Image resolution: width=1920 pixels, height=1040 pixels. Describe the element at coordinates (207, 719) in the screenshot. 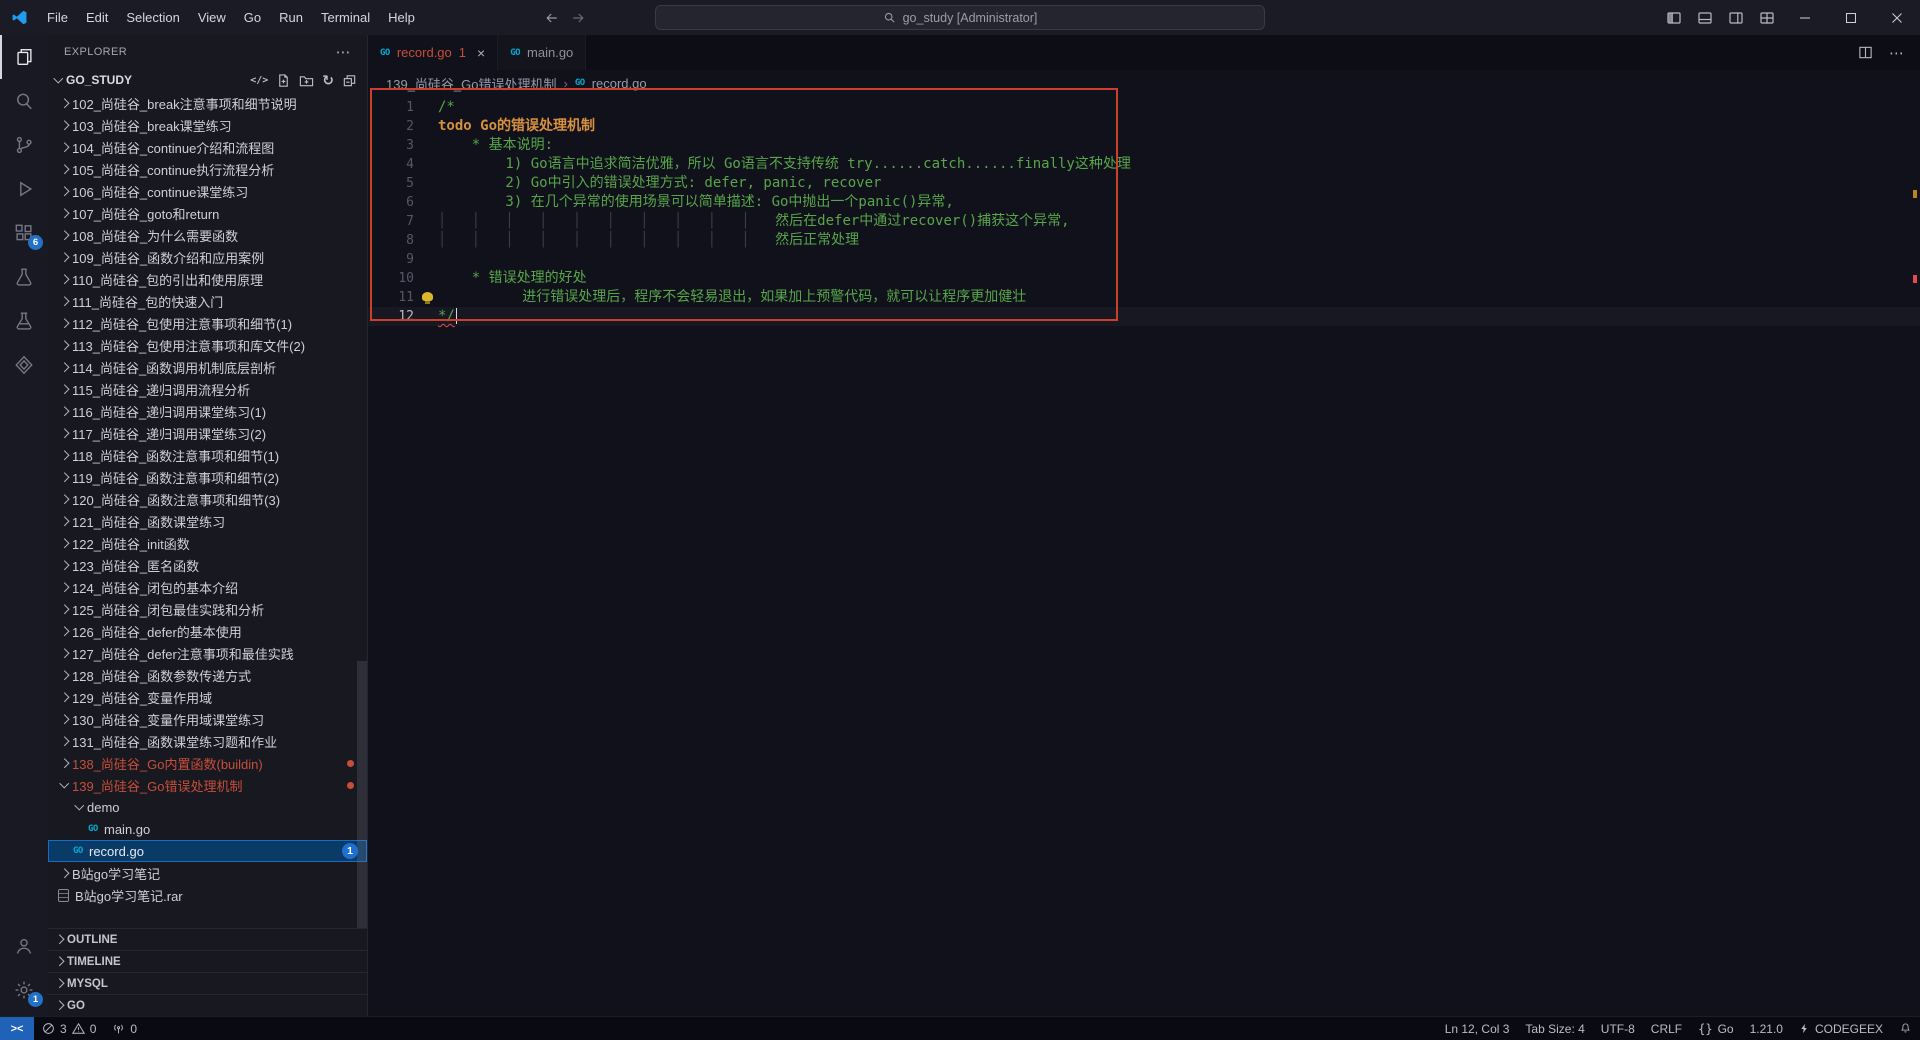

I see `tree-folder: 130_尚硅谷_变量作用域课堂练习` at that location.